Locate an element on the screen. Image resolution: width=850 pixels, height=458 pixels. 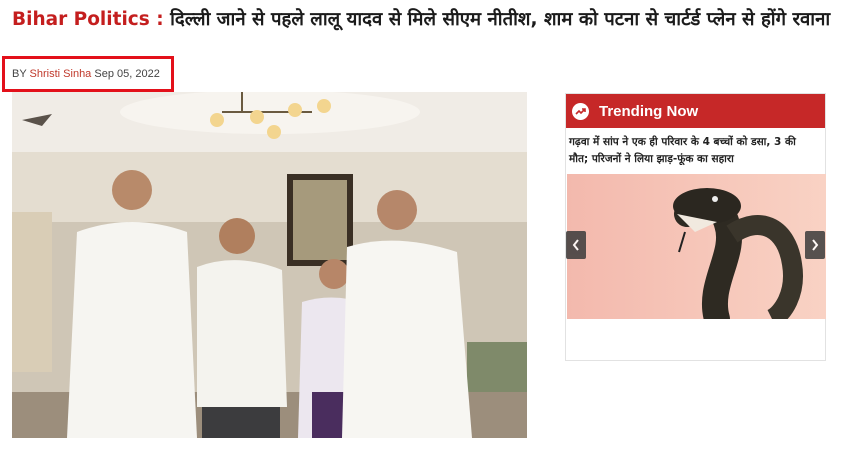
trending-up-icon is located at coordinates (580, 111).